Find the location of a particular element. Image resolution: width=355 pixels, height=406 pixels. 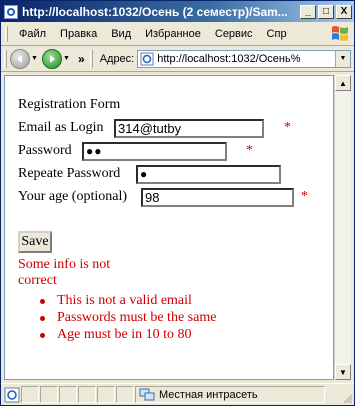

security-zone: Местная интрасеть is located at coordinates (230, 394).